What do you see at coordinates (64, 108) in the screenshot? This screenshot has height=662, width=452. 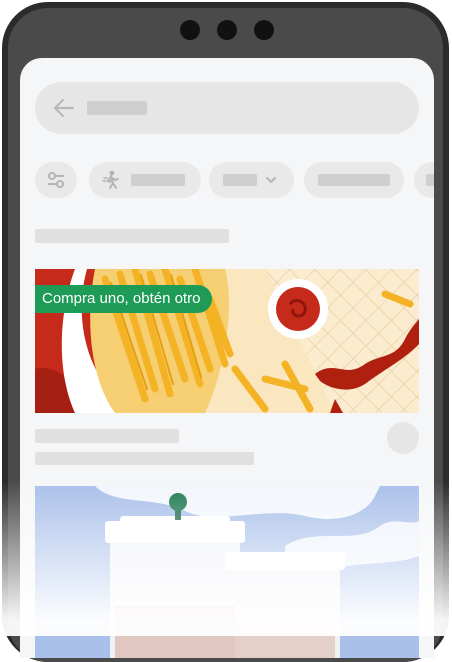 I see `arrow-left-icon` at bounding box center [64, 108].